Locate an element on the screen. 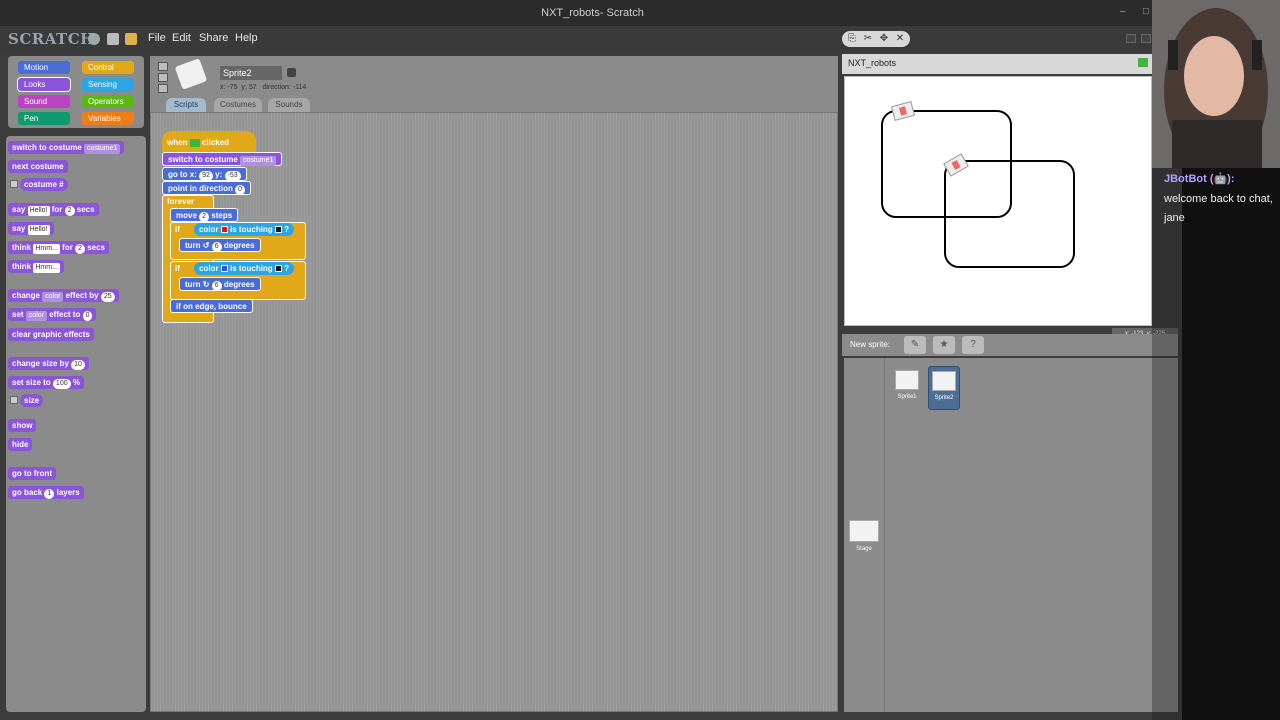 The height and width of the screenshot is (720, 1280). checkbox-costume-num is located at coordinates (14, 184).